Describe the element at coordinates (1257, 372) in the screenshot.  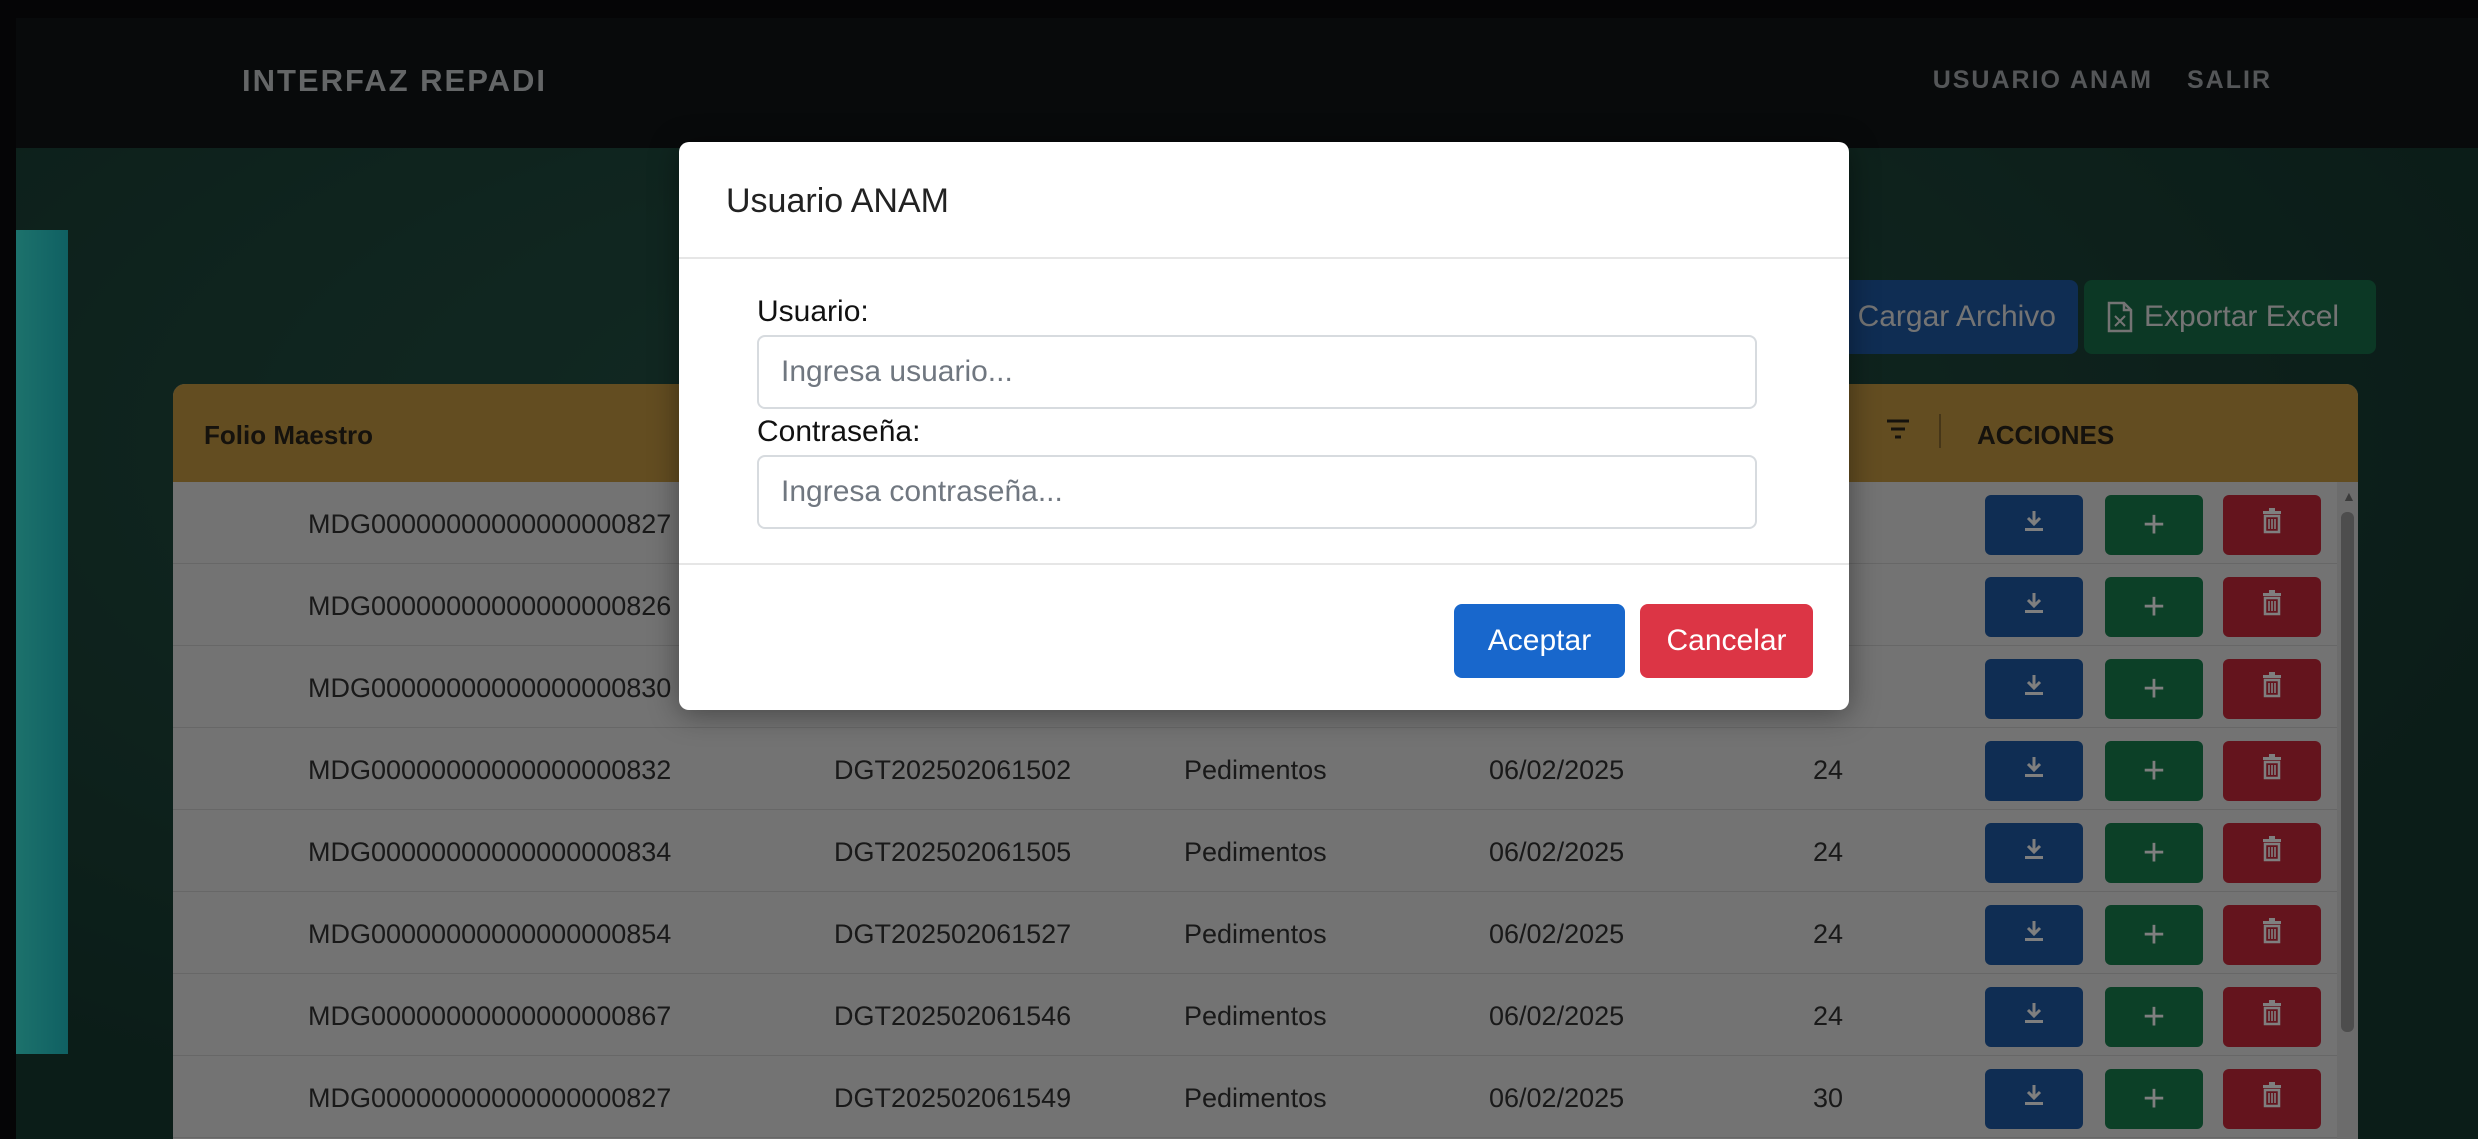
I see `user-input` at that location.